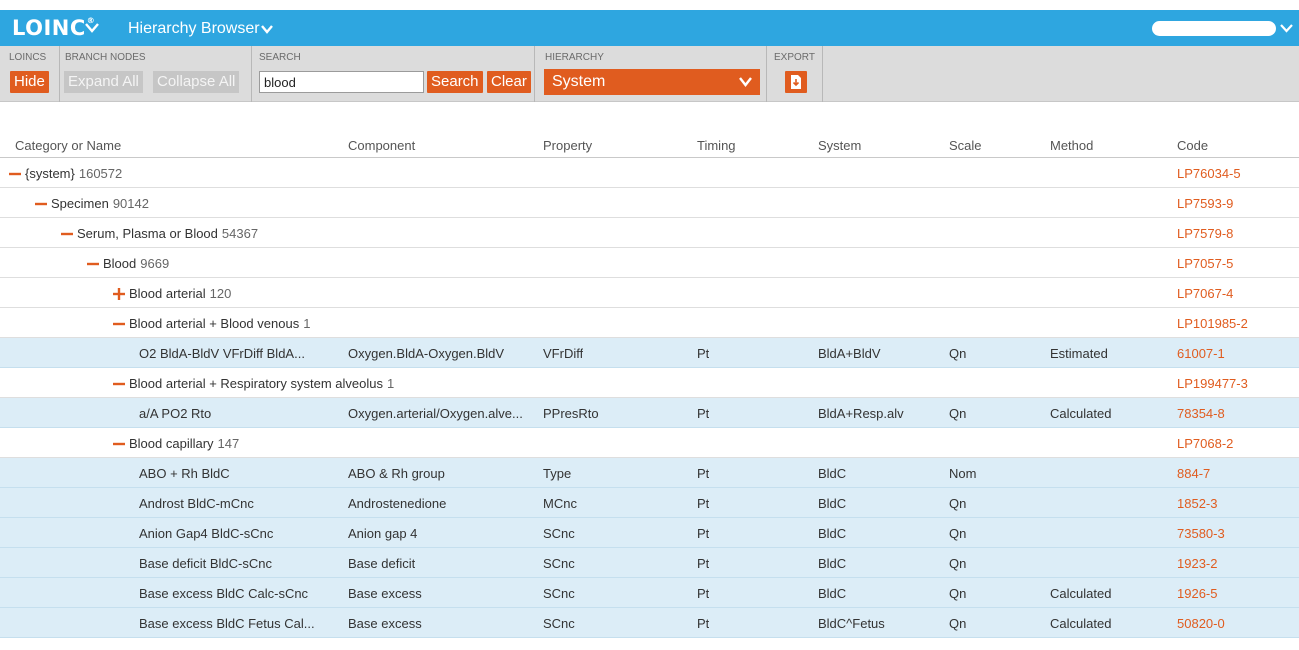 This screenshot has height=650, width=1299. Describe the element at coordinates (1197, 563) in the screenshot. I see `code-link: 1923-2` at that location.